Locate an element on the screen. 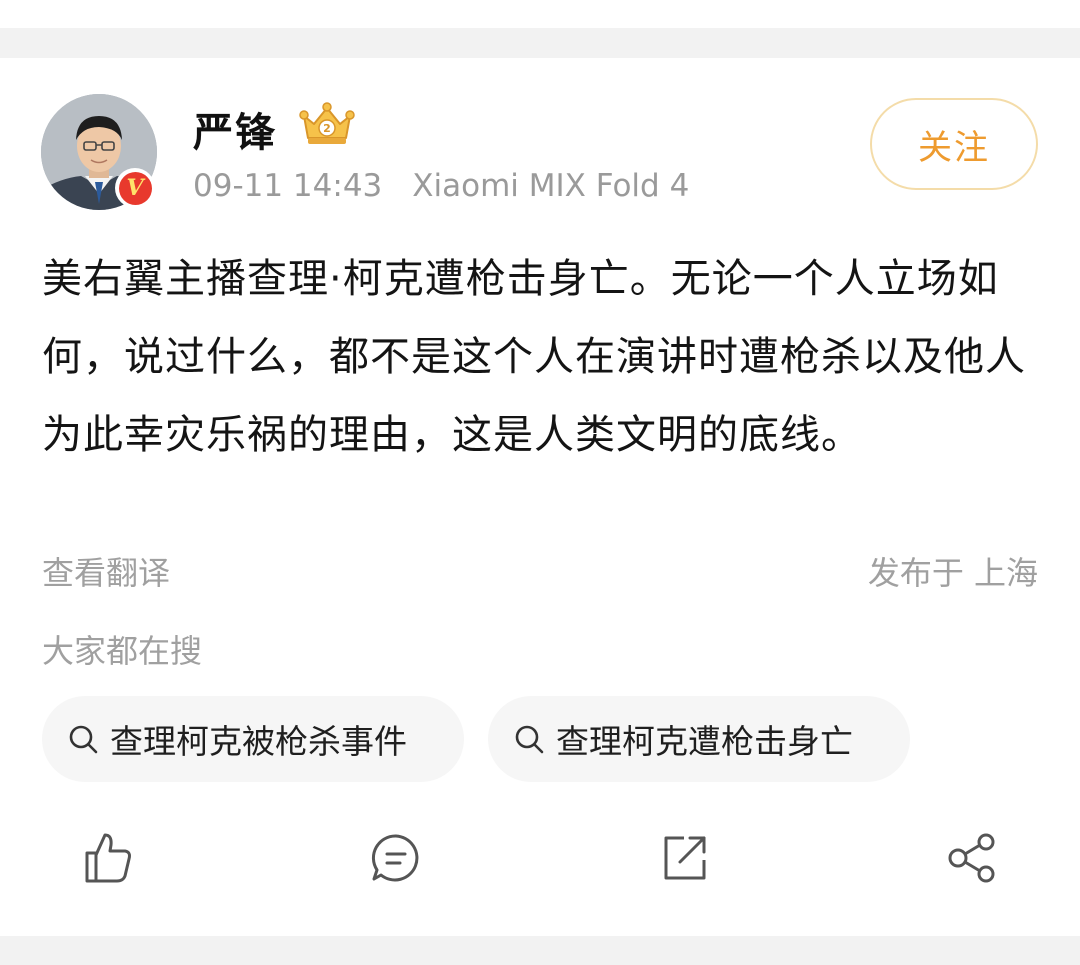 This screenshot has height=965, width=1080. post-location: 发布于 上海 is located at coordinates (952, 573).